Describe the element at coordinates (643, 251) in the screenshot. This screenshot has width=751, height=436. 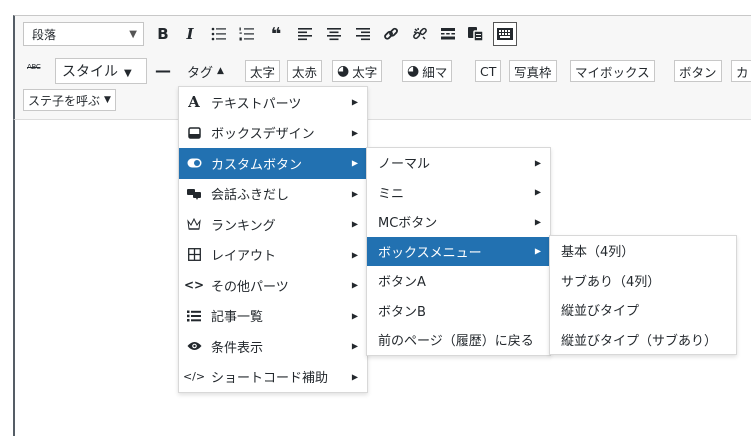
I see `submenu-item-basic-4col: 基本（4列）` at that location.